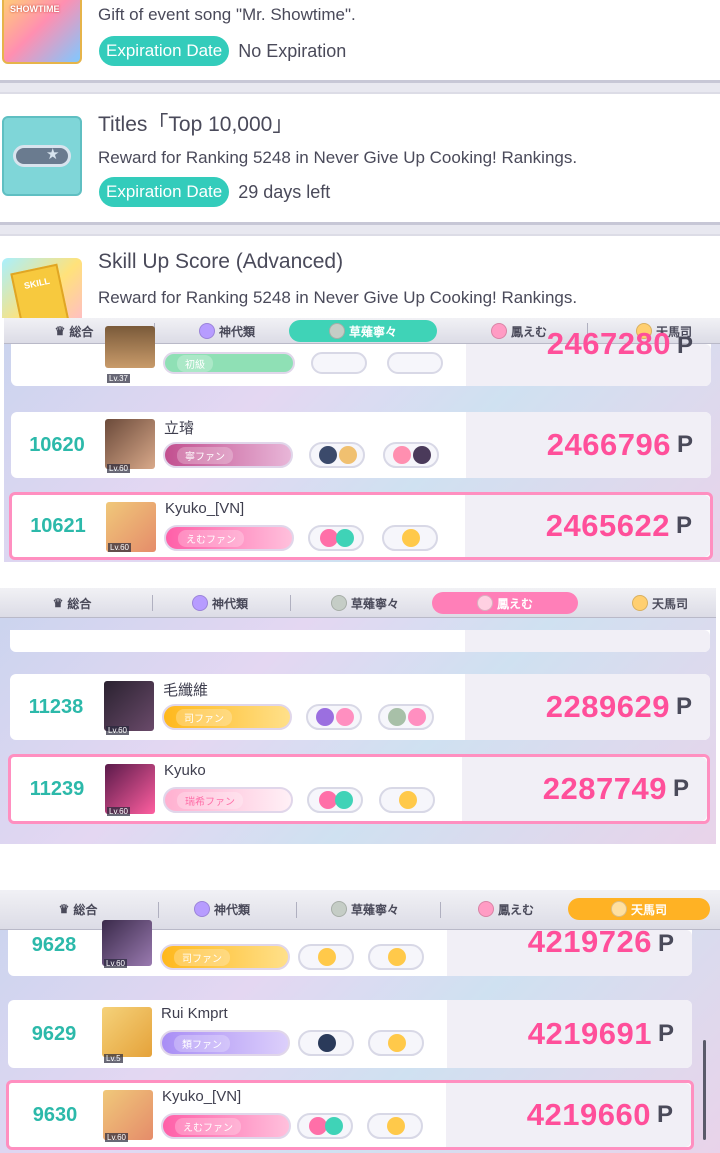  I want to click on score-value: 2287749, so click(604, 788).